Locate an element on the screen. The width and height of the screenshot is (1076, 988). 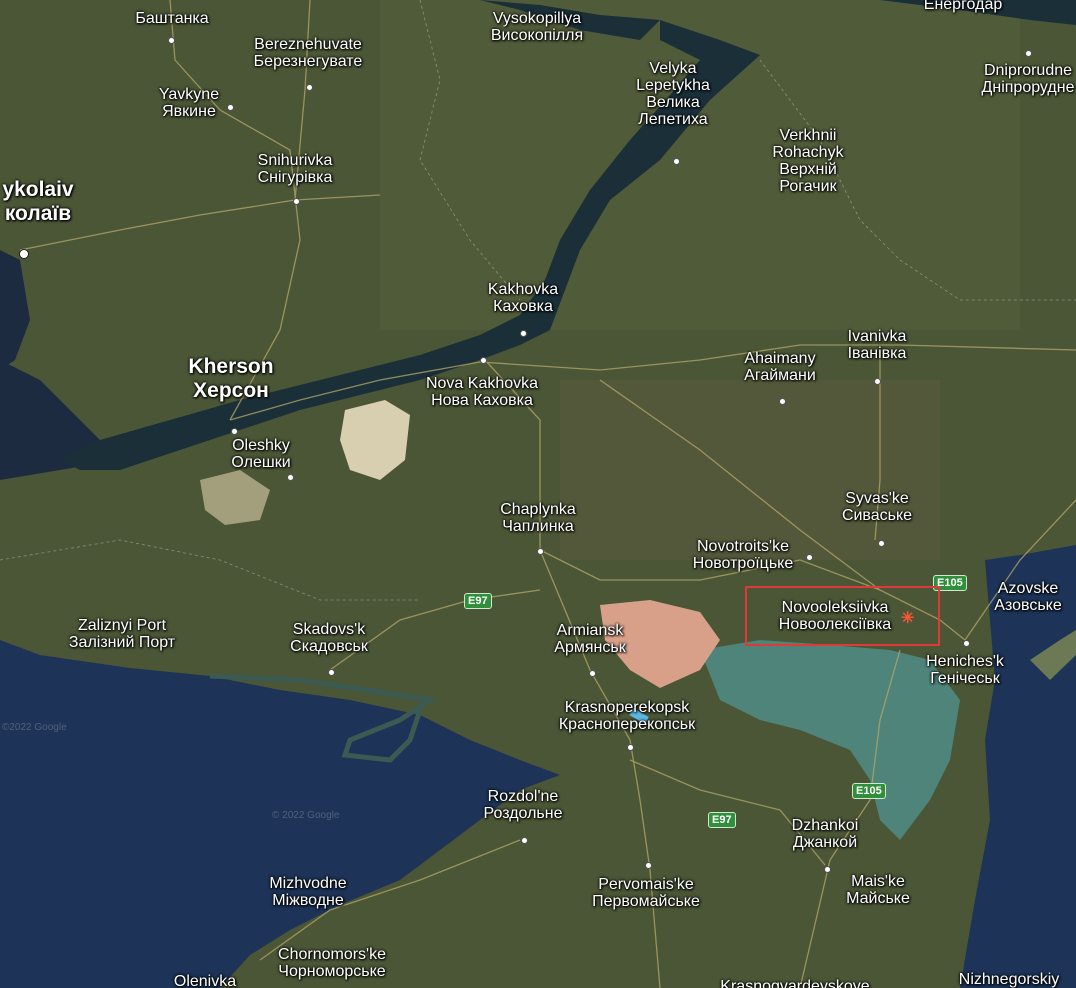
label-en: Krasnogvardeyskoye is located at coordinates (795, 983).